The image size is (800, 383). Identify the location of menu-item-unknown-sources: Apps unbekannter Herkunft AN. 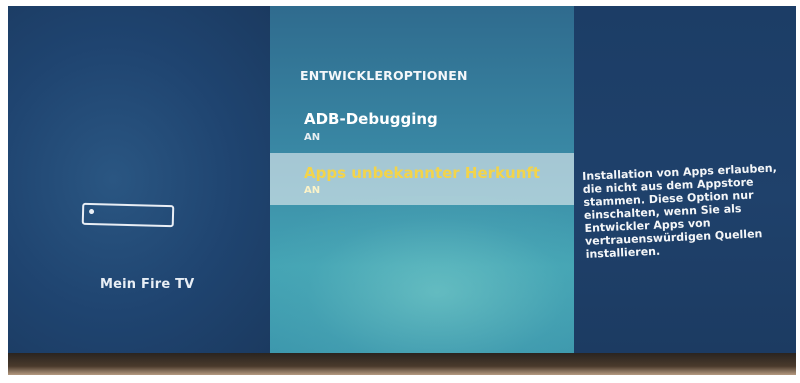
(422, 179).